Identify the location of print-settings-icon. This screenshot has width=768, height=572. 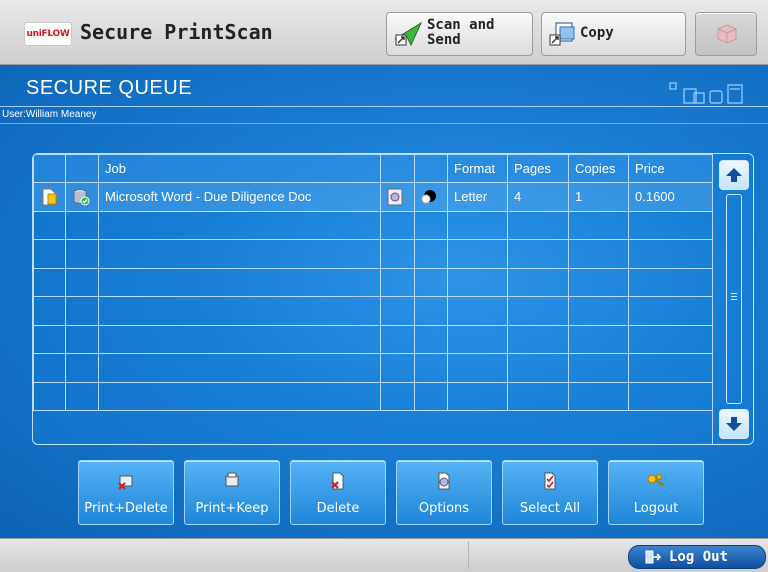
(395, 197).